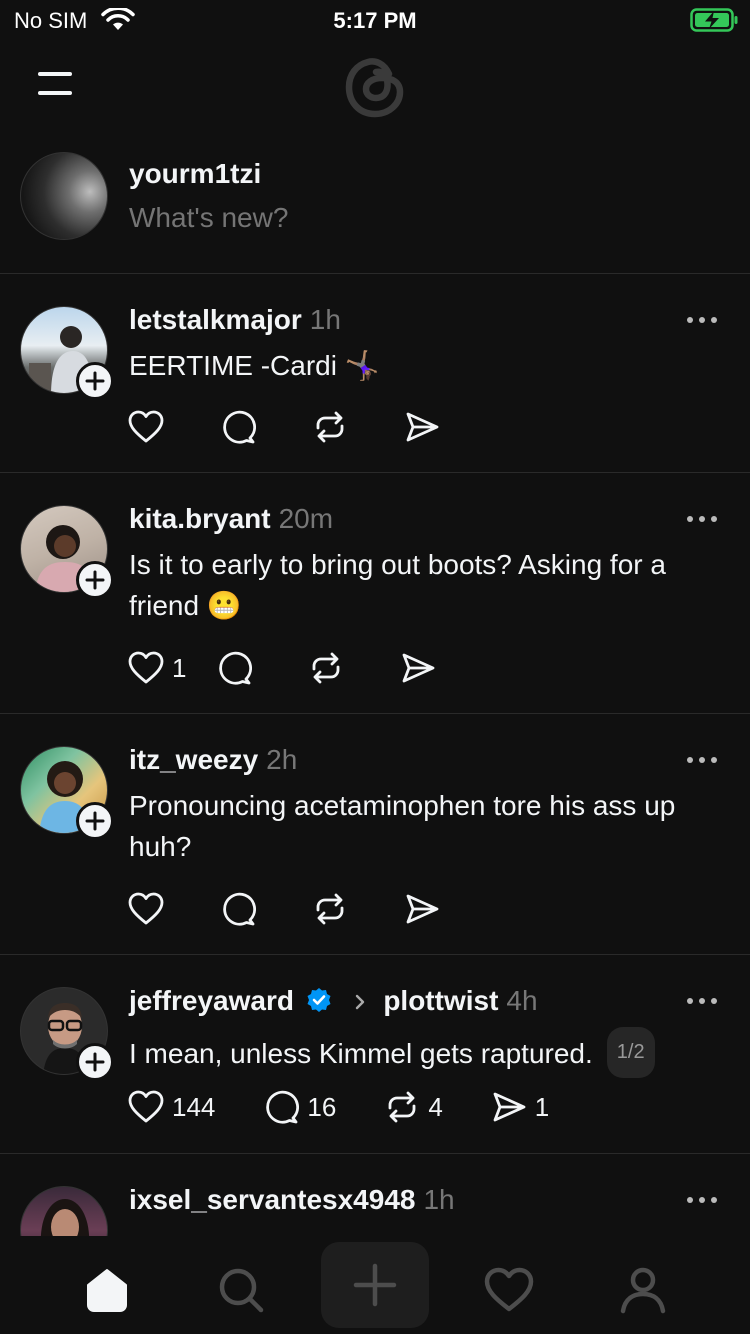  I want to click on profile-icon, so click(643, 1290).